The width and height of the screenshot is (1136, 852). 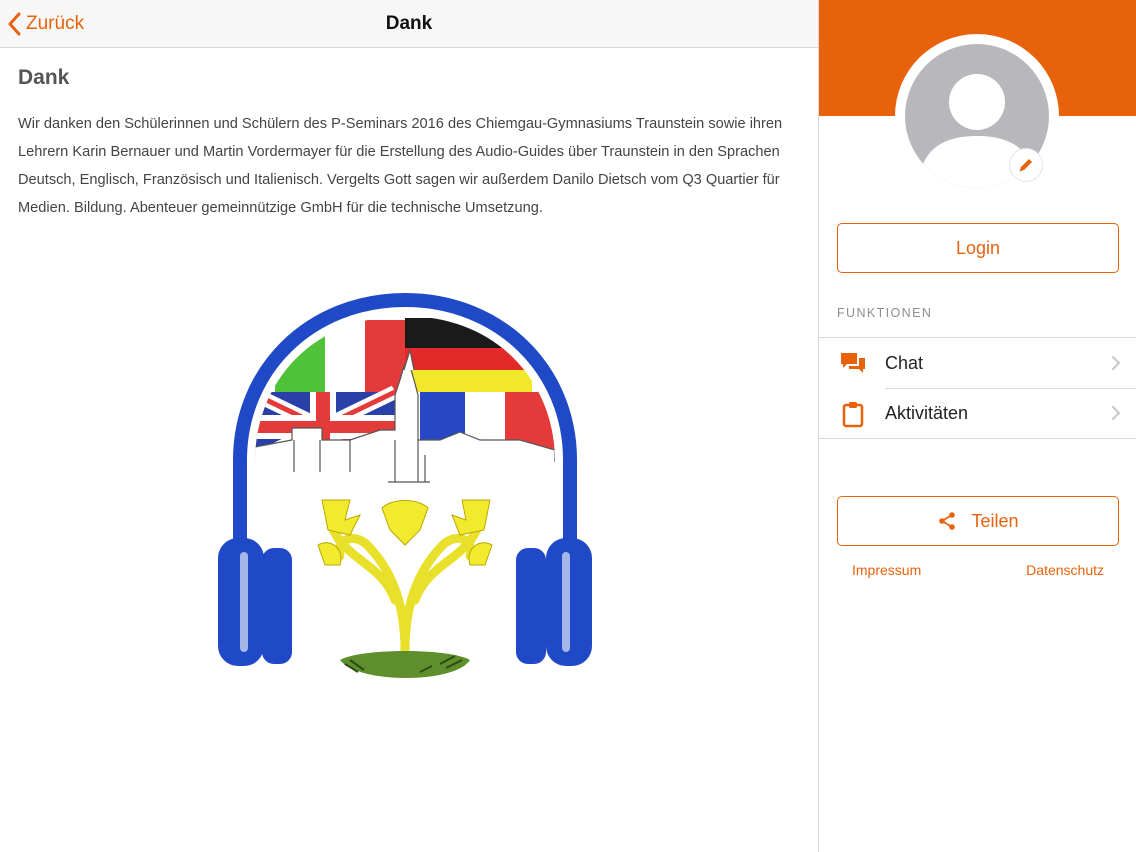 I want to click on pencil-icon, so click(x=1025, y=165).